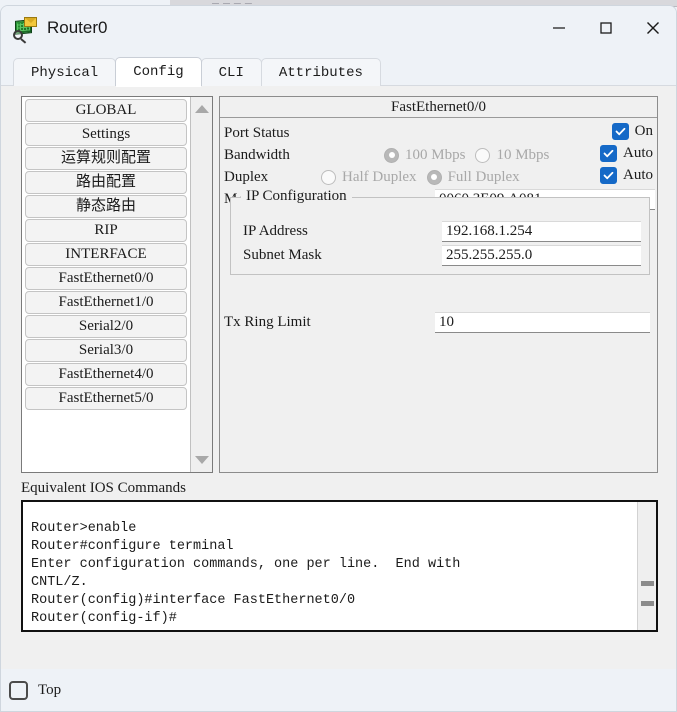  Describe the element at coordinates (379, 176) in the screenshot. I see `duplex-half-label: Half Duplex` at that location.